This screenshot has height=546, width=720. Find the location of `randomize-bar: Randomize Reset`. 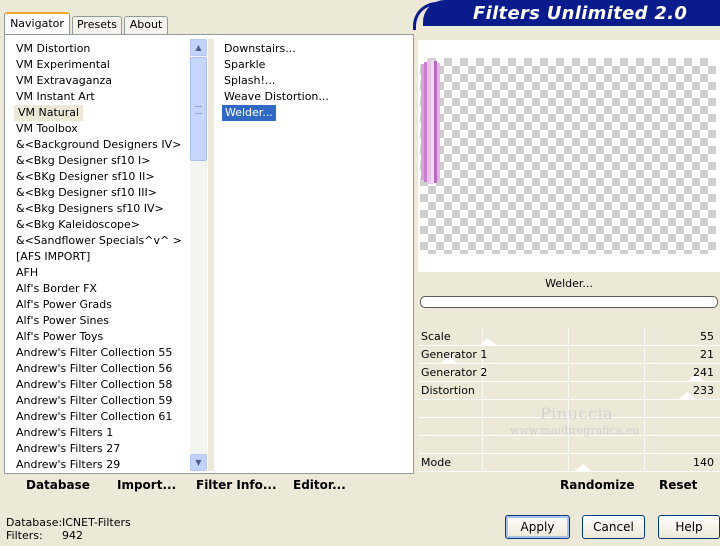

randomize-bar: Randomize Reset is located at coordinates (569, 486).